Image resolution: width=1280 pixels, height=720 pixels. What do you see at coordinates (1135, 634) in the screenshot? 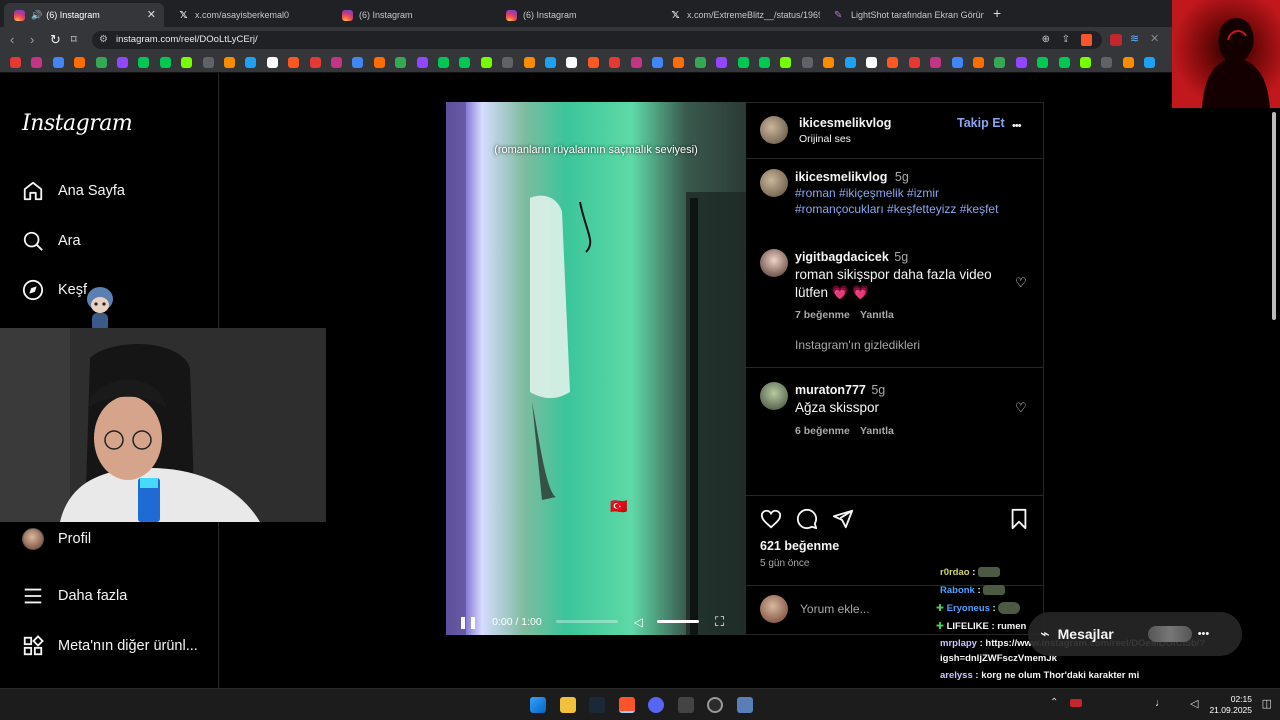
I see `messages-button: ⌁ Mesajlar •••` at bounding box center [1135, 634].